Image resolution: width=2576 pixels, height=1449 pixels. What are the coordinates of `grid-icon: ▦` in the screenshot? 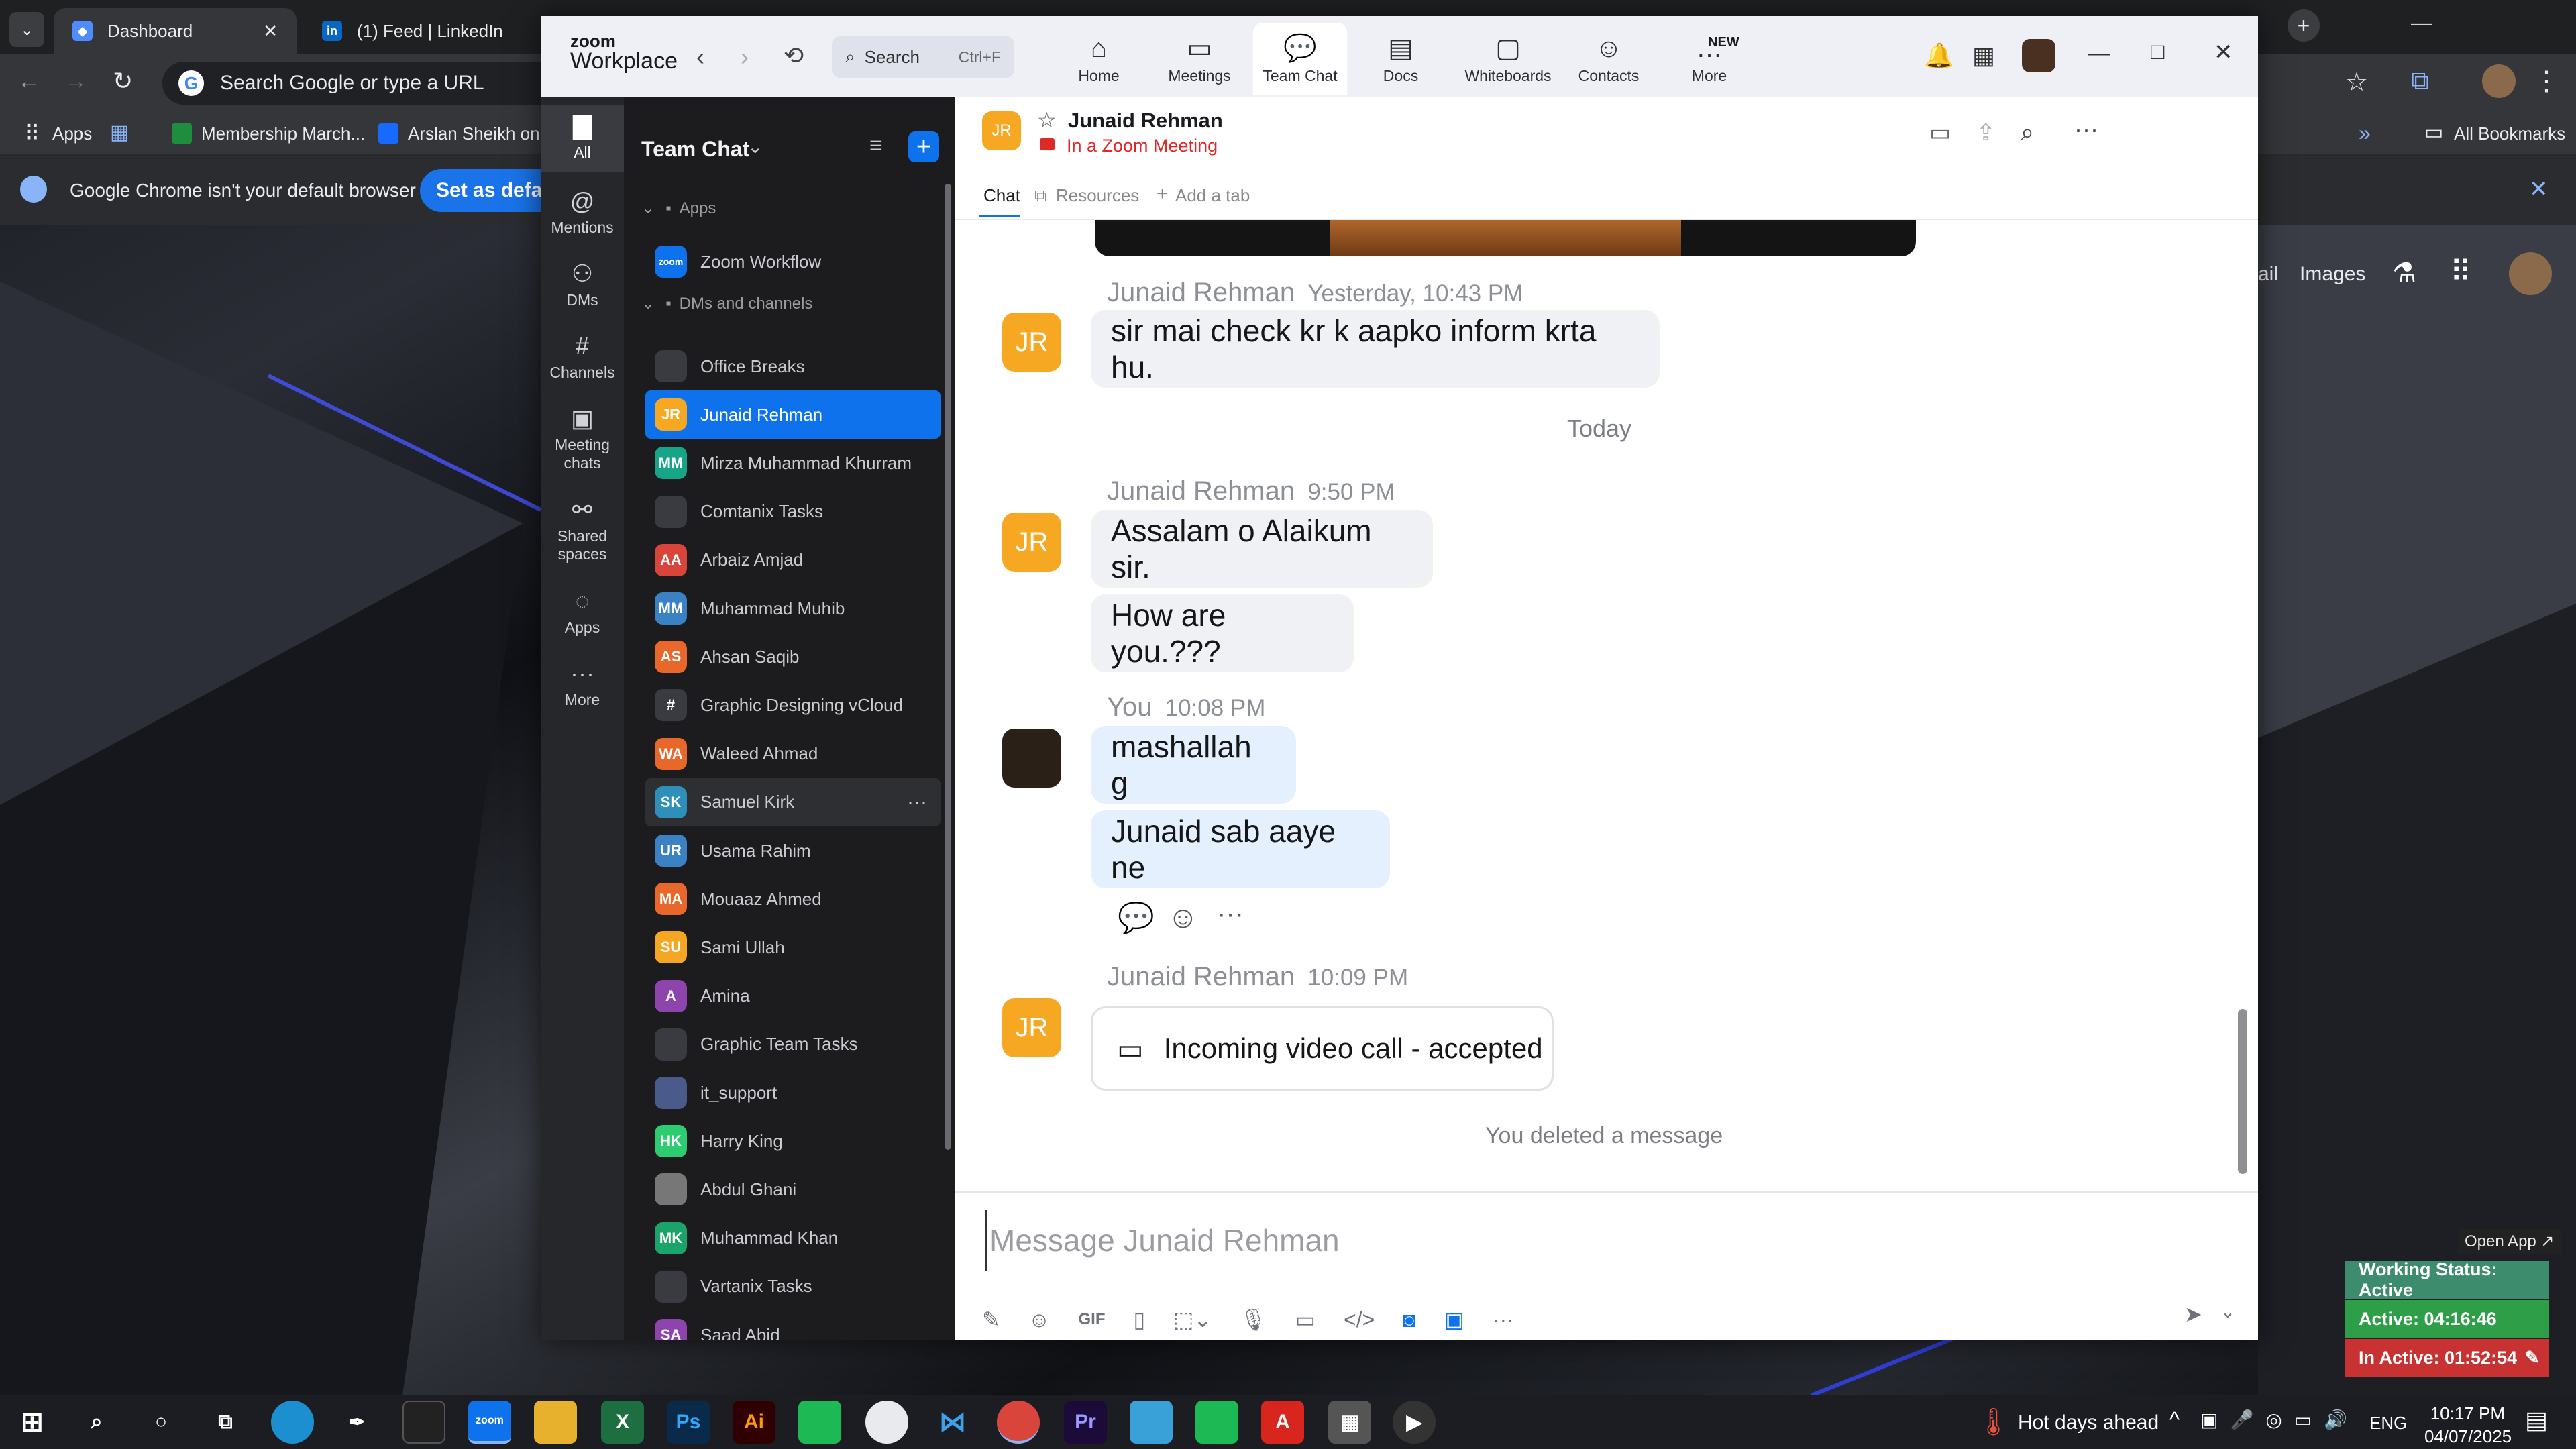 It's located at (119, 132).